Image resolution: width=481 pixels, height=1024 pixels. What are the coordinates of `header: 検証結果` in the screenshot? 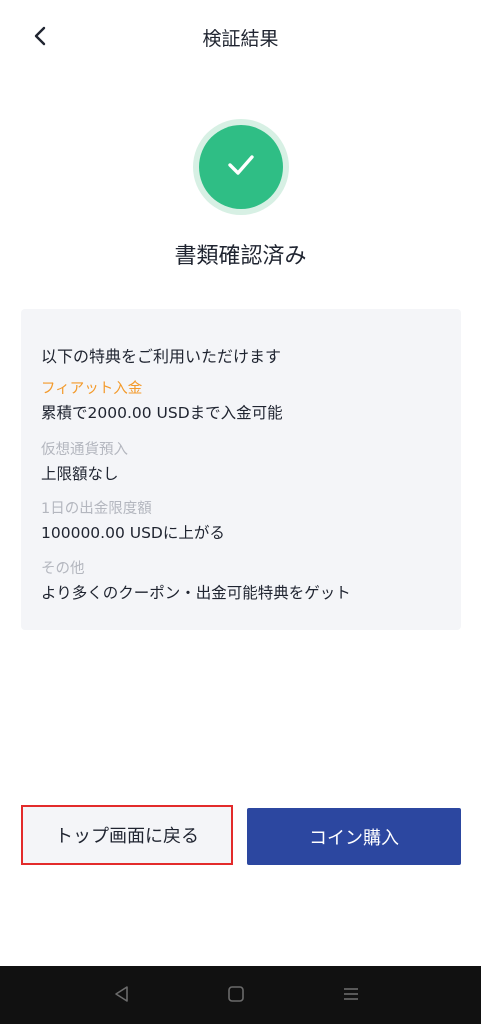 It's located at (240, 38).